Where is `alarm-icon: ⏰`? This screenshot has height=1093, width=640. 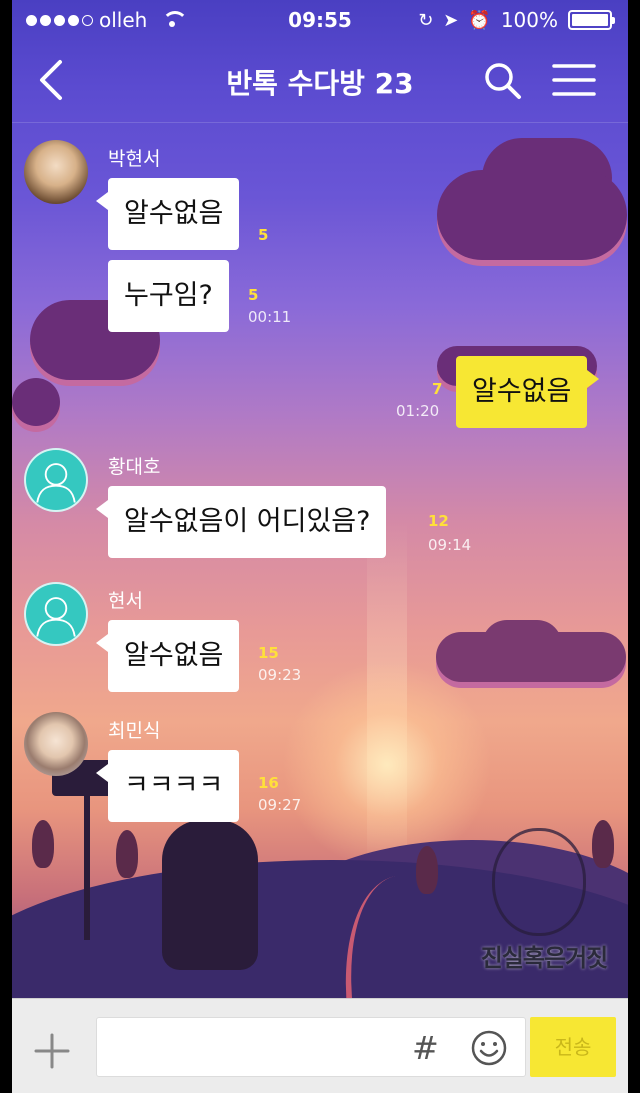 alarm-icon: ⏰ is located at coordinates (479, 20).